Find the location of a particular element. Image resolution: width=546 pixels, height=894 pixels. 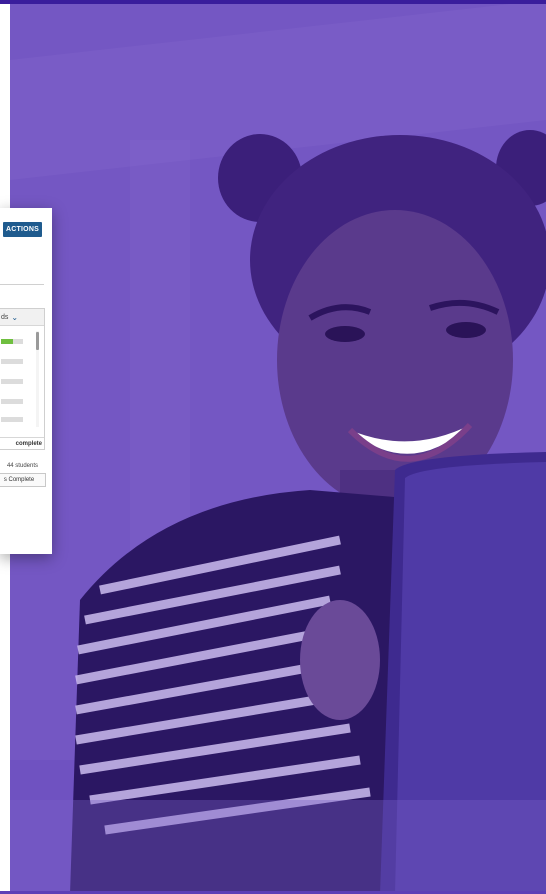

student-count: 44 students is located at coordinates (22, 466).